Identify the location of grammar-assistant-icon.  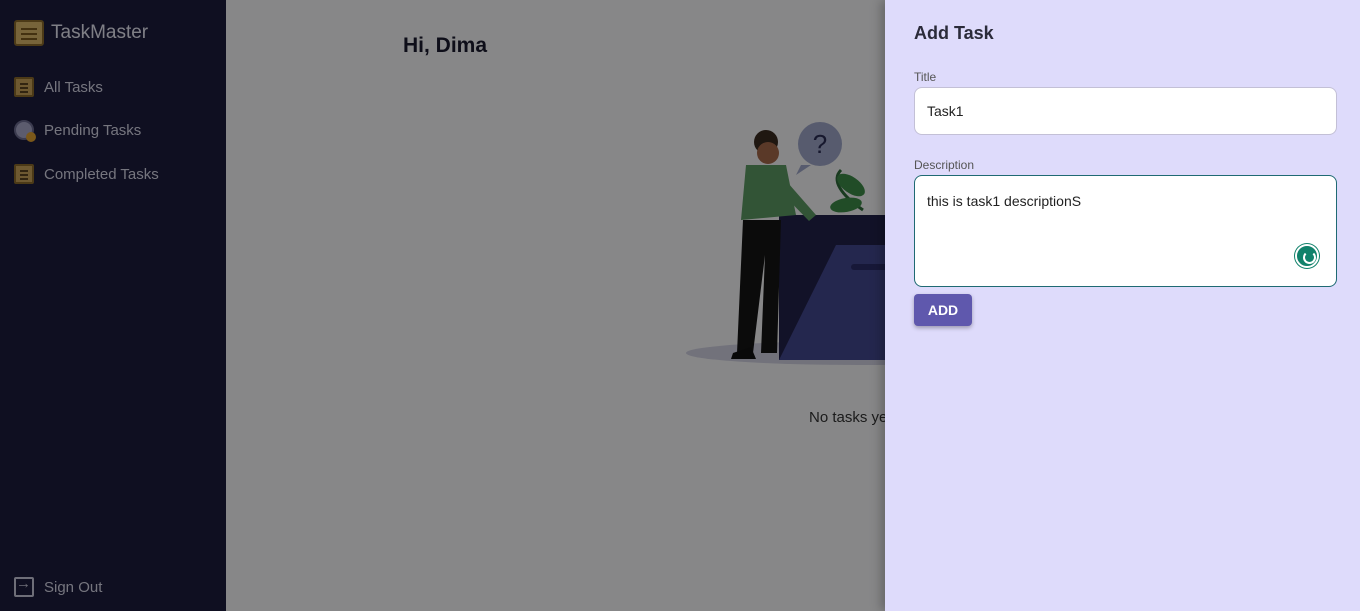
(1307, 256).